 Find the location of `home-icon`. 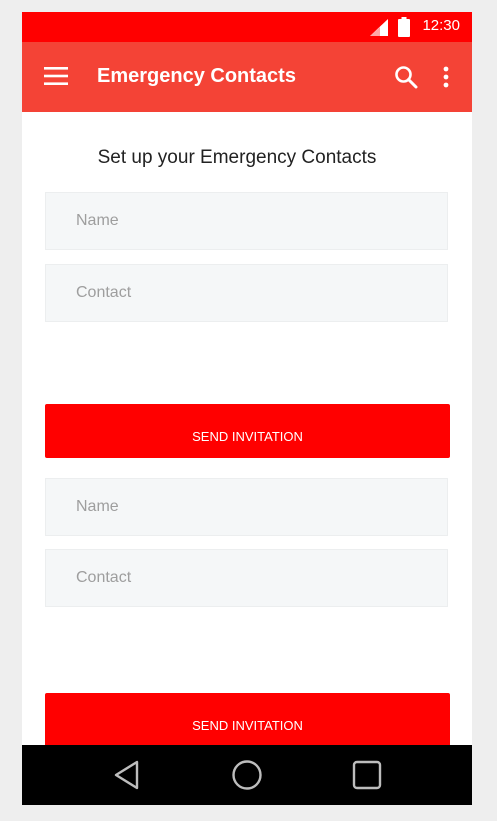

home-icon is located at coordinates (247, 775).